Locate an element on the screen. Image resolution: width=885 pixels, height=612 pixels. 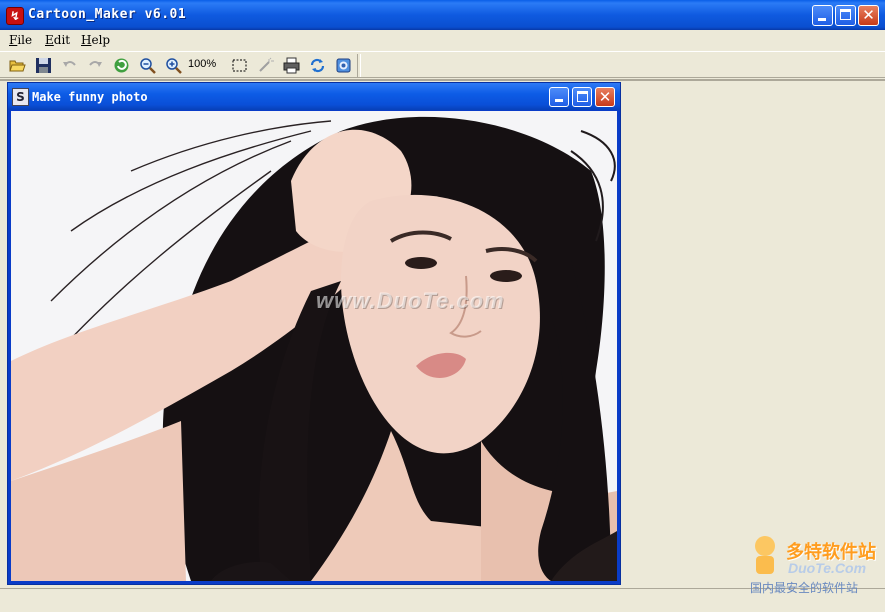
open-button is located at coordinates (17, 65).